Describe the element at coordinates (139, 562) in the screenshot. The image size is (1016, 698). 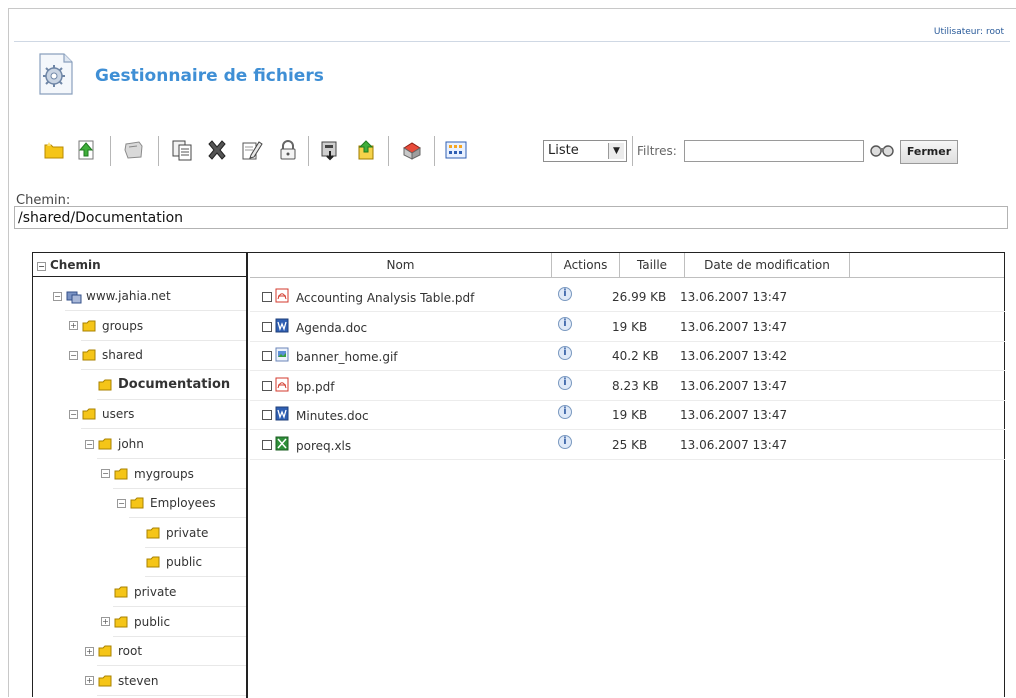
I see `tree-item: public` at that location.